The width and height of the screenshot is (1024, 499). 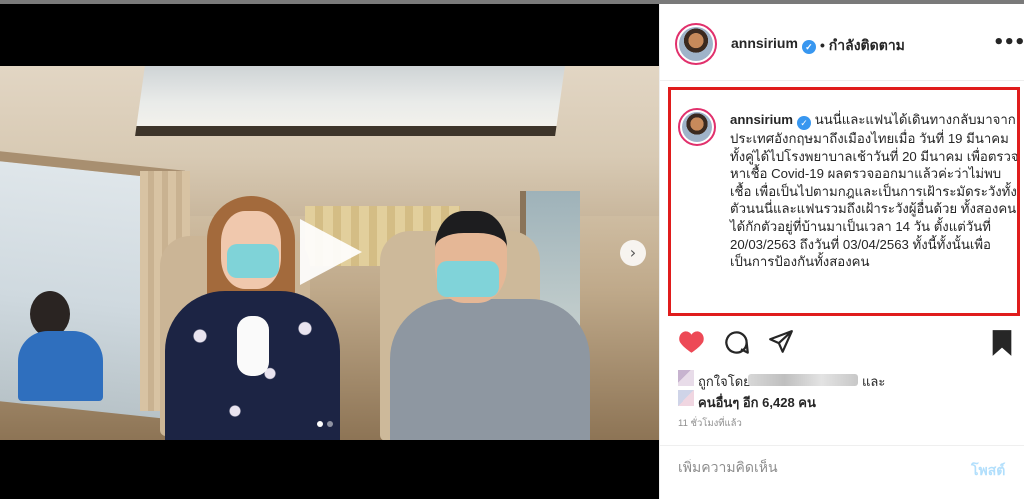 I want to click on and-label: และ, so click(x=874, y=381).